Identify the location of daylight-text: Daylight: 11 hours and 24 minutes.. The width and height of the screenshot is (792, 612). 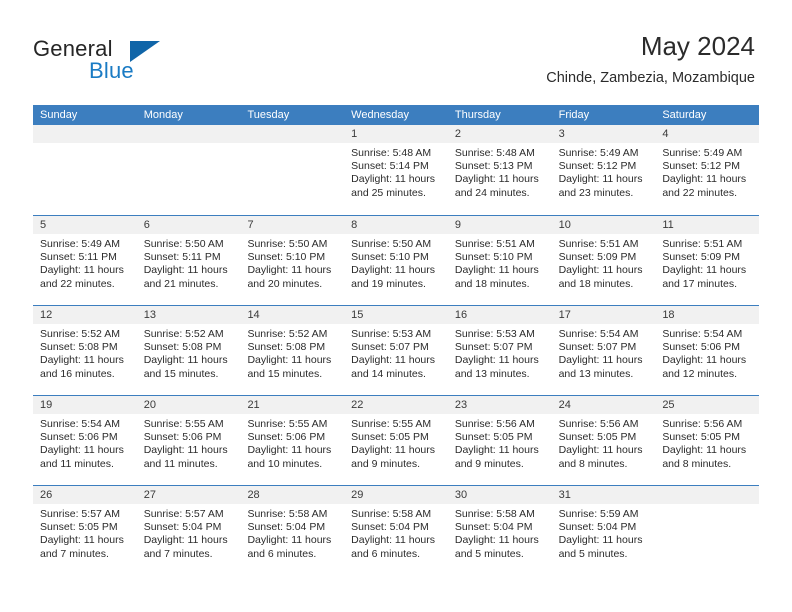
(496, 186).